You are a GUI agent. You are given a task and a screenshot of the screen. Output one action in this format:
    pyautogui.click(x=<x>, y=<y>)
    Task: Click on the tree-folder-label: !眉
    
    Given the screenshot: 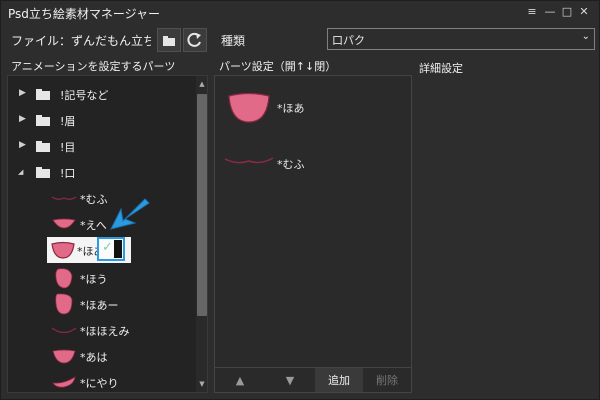 What is the action you would take?
    pyautogui.click(x=68, y=121)
    